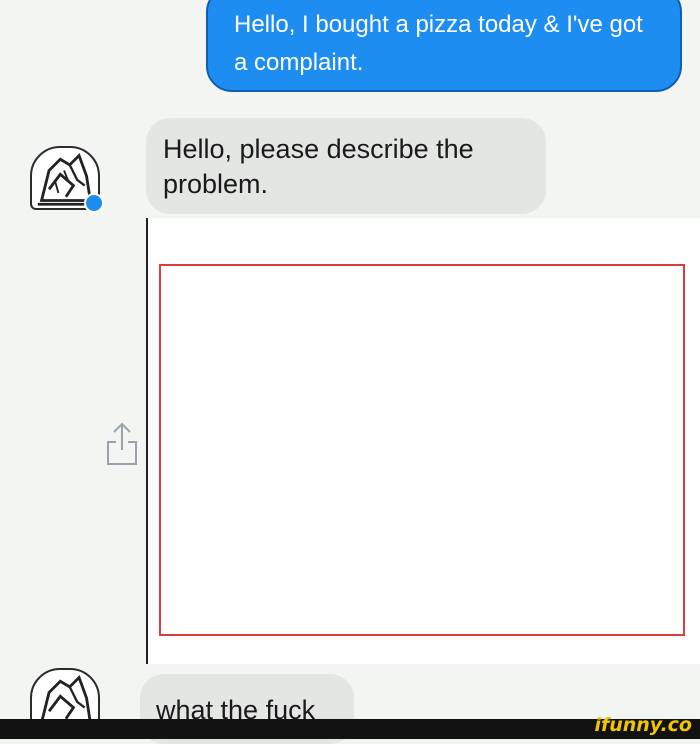  I want to click on share-icon, so click(122, 444).